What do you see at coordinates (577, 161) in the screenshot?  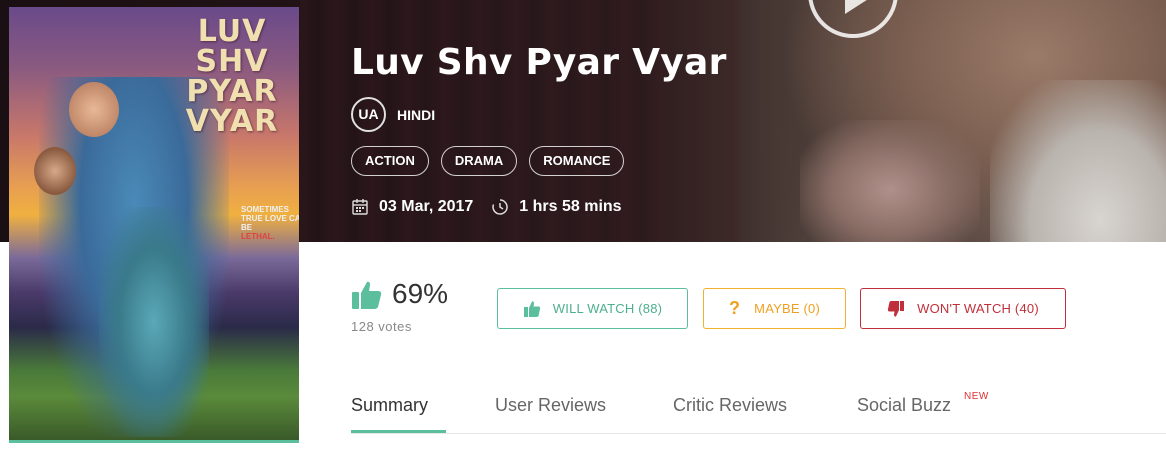 I see `genre-chip-romance: ROMANCE` at bounding box center [577, 161].